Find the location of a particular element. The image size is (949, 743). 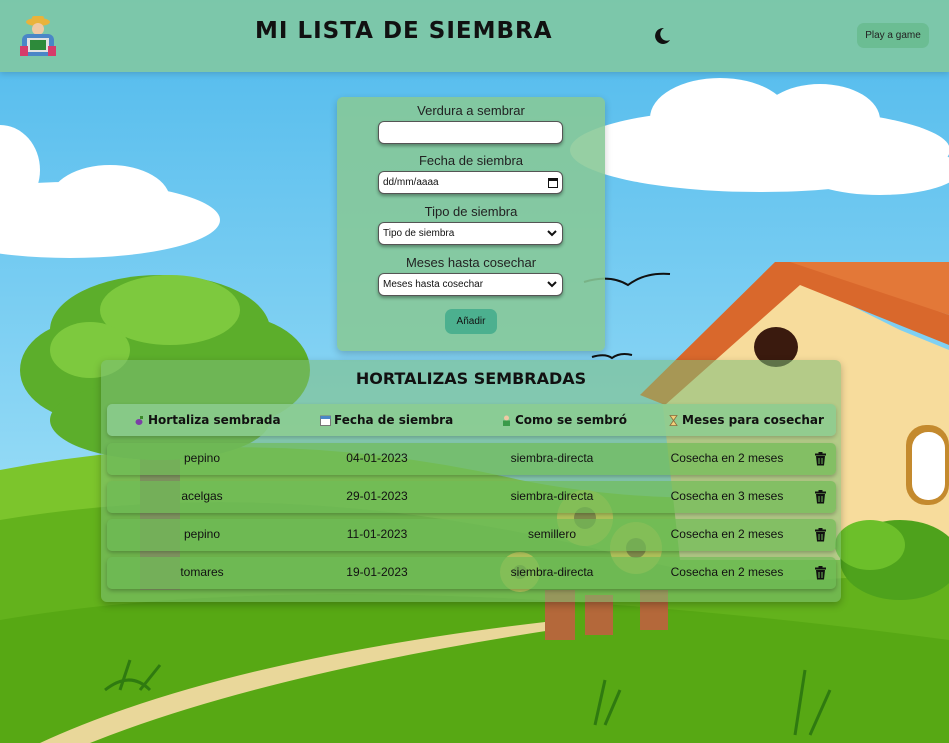

cell-date: 04-01-2023 is located at coordinates (377, 458).